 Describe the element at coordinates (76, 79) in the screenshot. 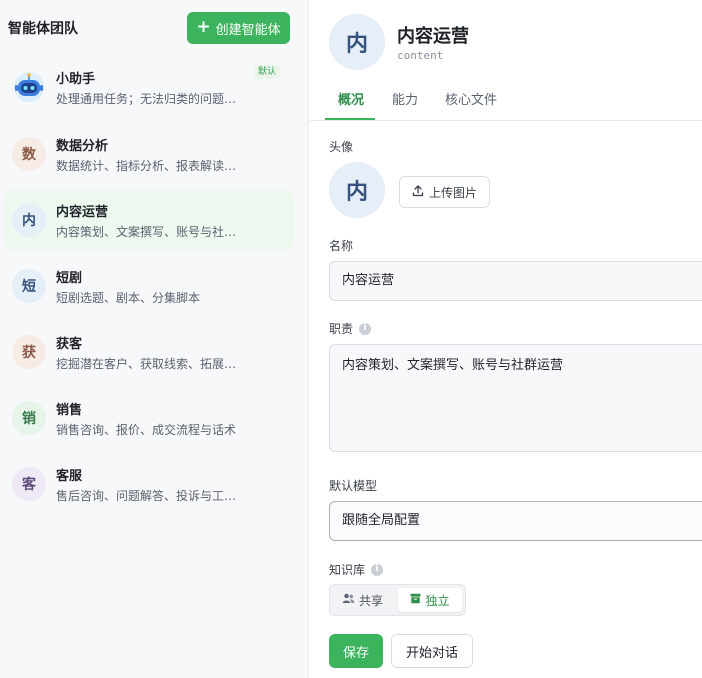

I see `agent-name: 小助手` at that location.